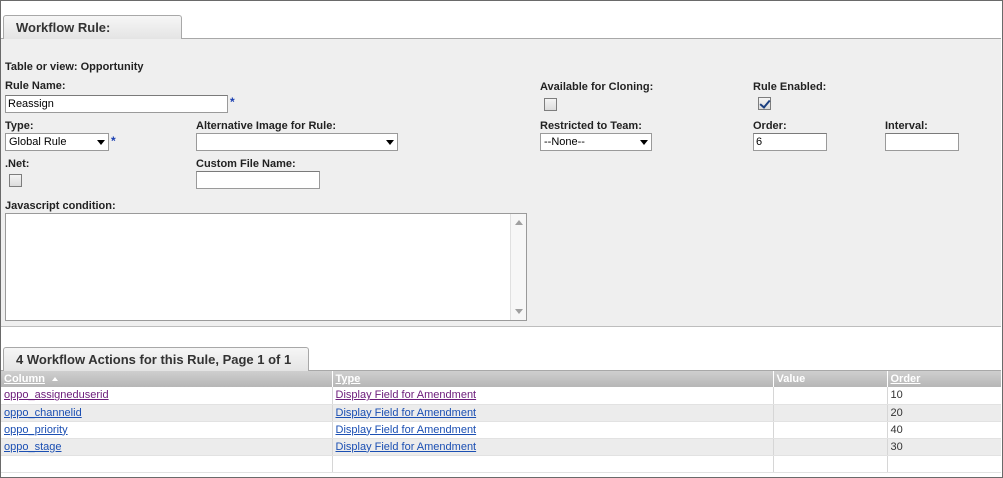  I want to click on cell-order: 10, so click(943, 396).